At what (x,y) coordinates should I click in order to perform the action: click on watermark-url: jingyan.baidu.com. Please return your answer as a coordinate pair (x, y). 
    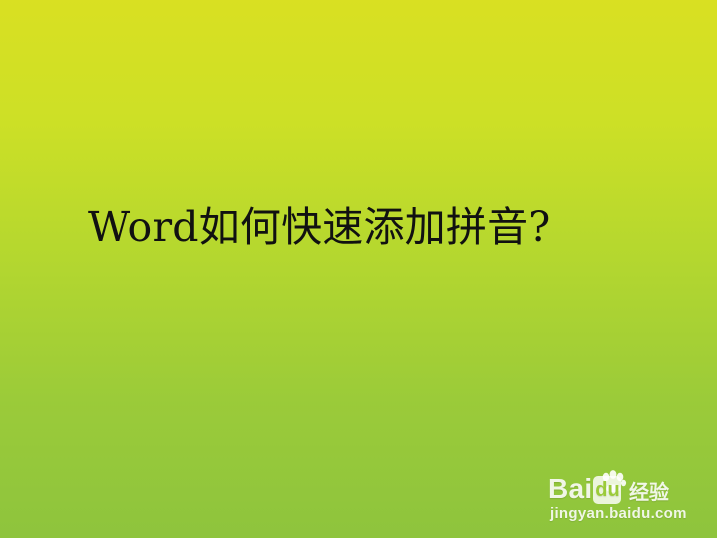
    Looking at the image, I should click on (618, 513).